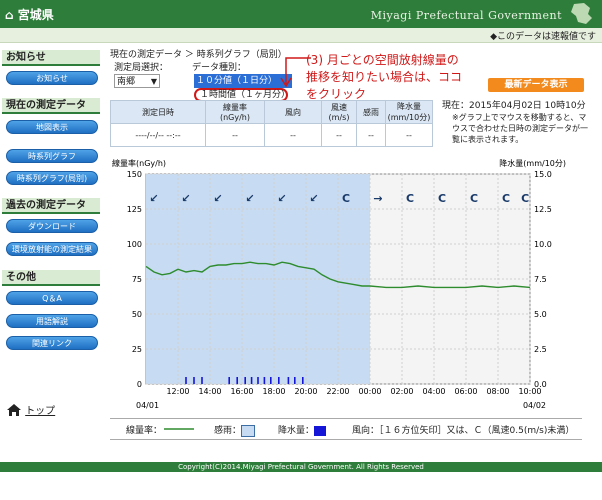  I want to click on y2-tick-label: 2.5, so click(540, 349).